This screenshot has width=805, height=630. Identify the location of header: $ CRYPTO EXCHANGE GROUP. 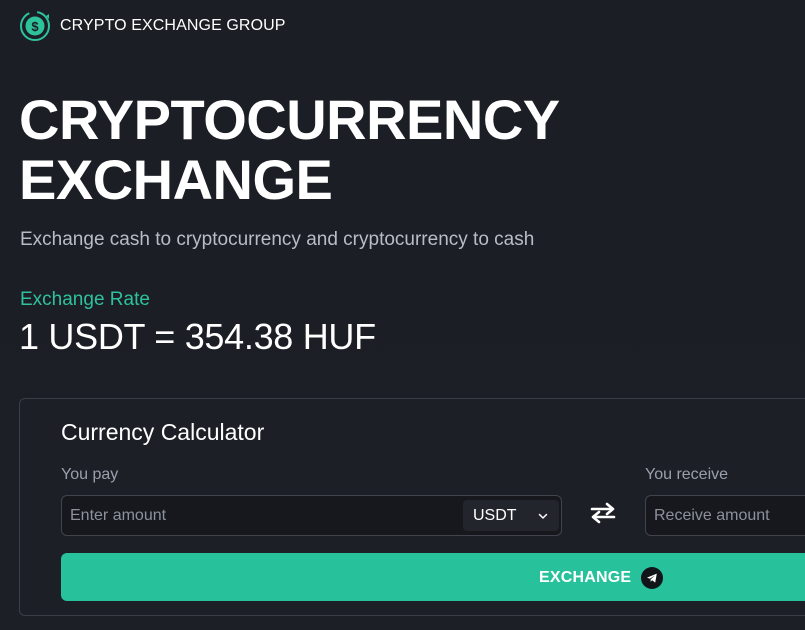
(152, 26).